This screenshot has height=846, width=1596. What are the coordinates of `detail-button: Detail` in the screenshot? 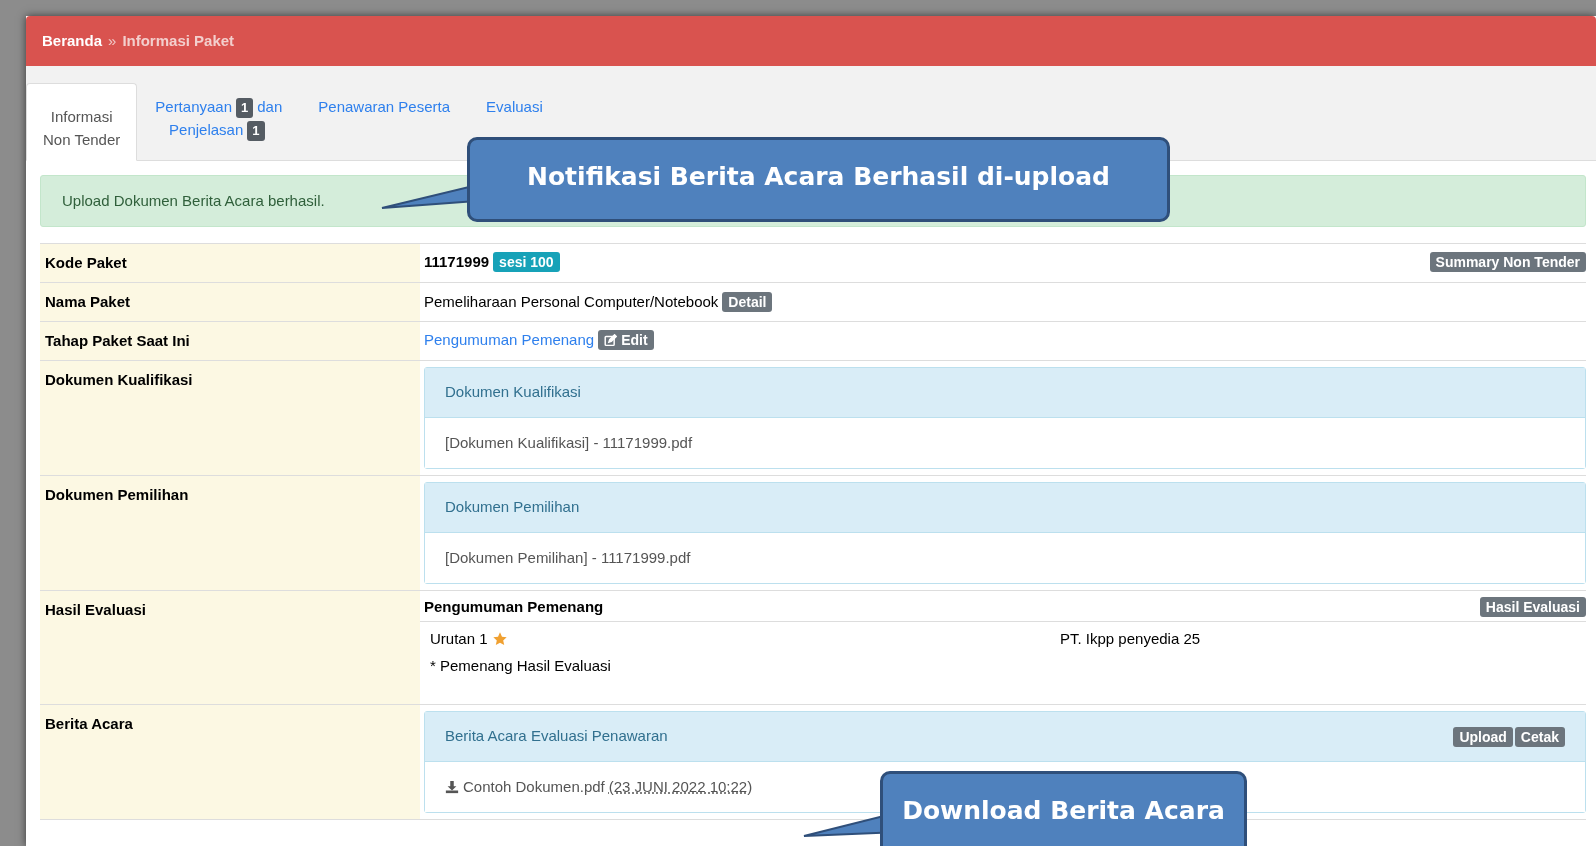 It's located at (747, 302).